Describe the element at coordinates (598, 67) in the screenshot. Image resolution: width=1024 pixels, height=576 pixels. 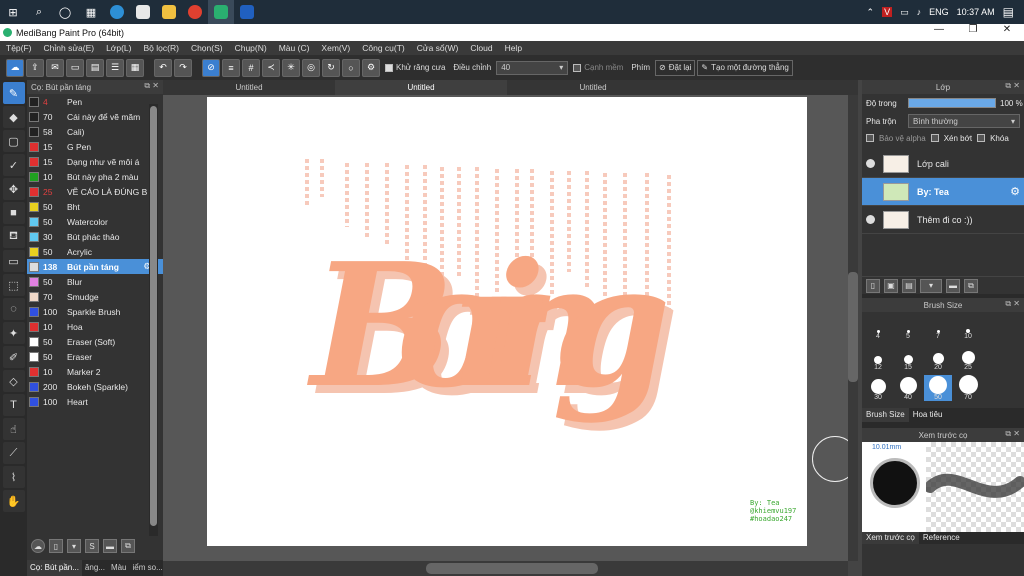
I see `smooth-option: Cạnh mềm` at that location.